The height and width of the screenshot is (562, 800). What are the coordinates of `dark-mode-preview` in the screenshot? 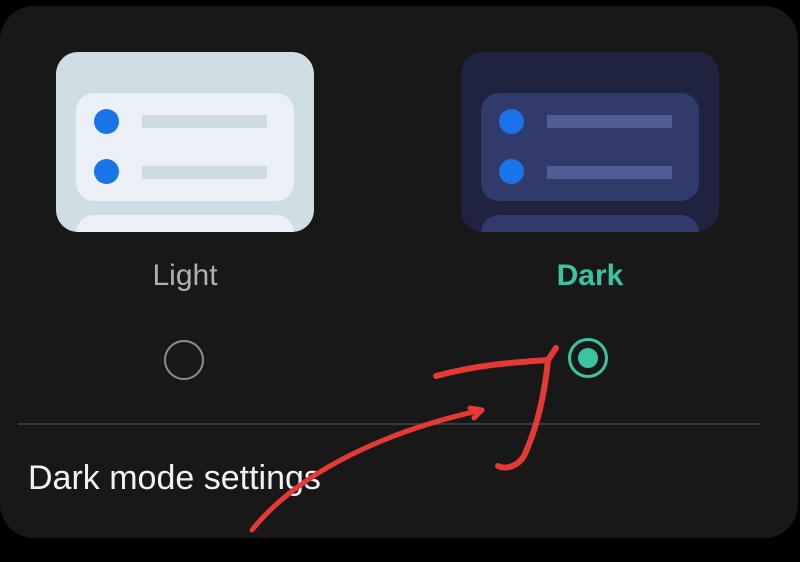 It's located at (590, 142).